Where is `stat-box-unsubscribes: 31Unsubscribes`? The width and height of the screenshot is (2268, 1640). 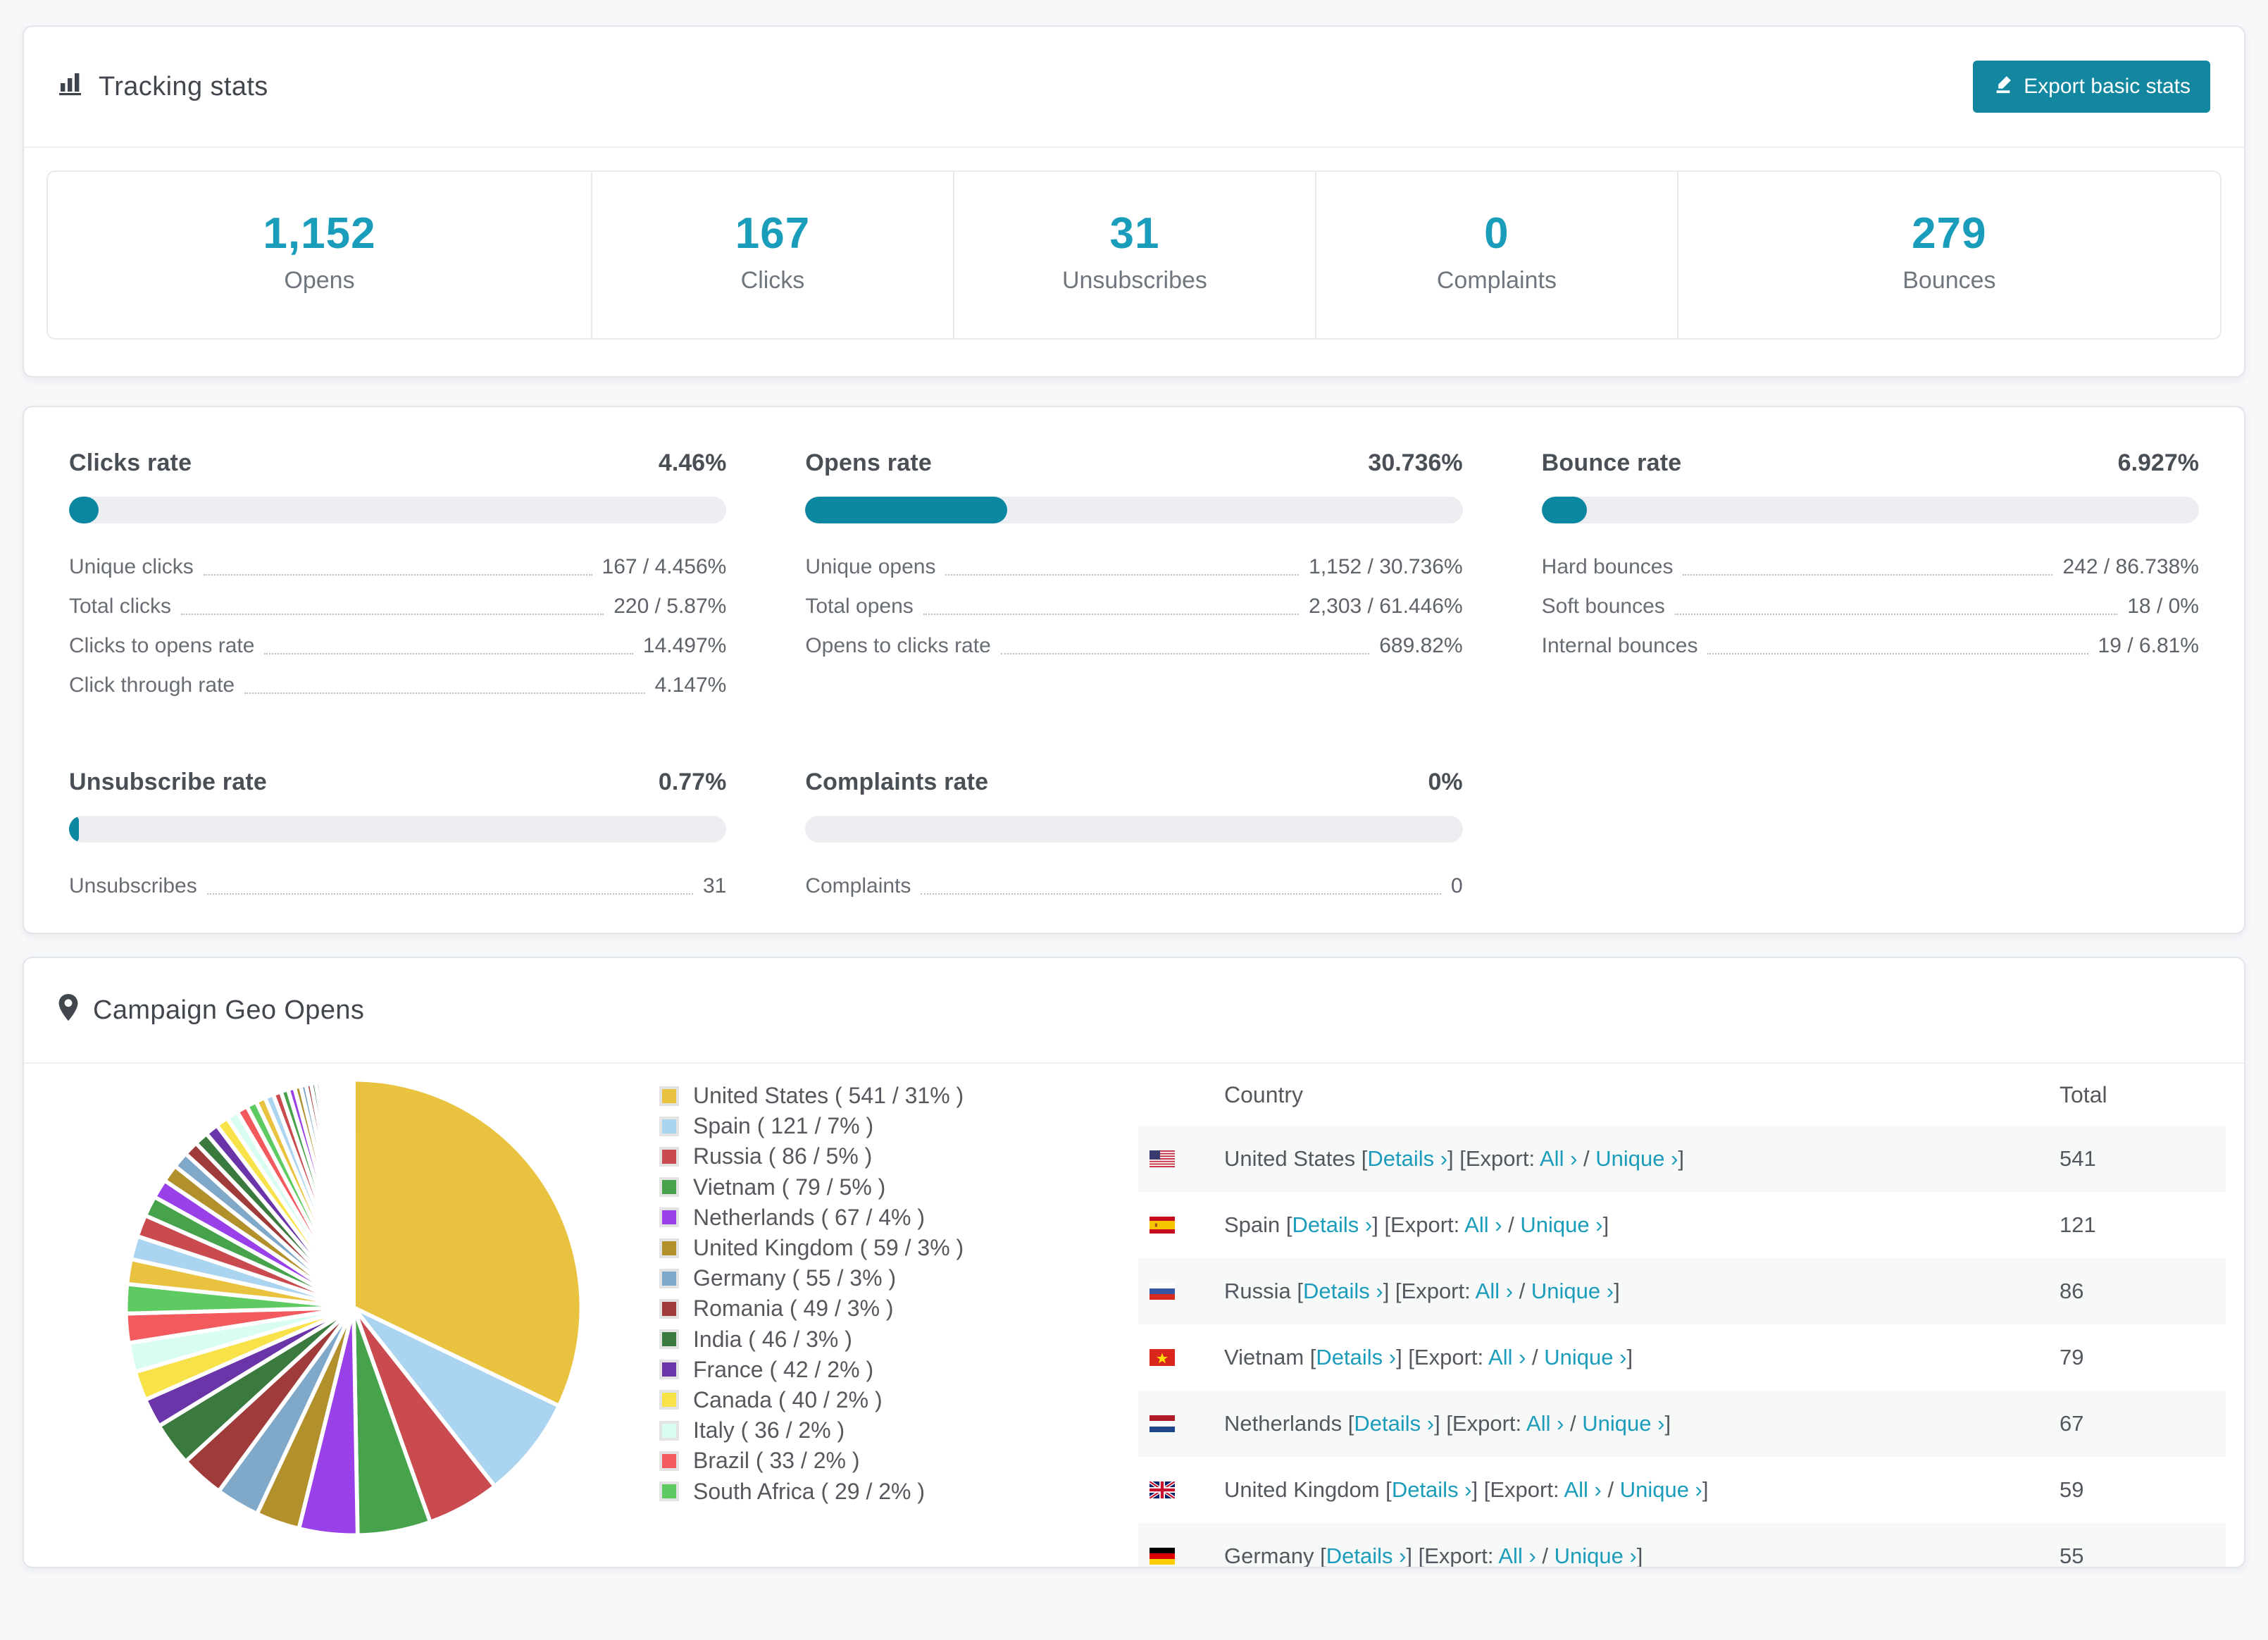 stat-box-unsubscribes: 31Unsubscribes is located at coordinates (1134, 255).